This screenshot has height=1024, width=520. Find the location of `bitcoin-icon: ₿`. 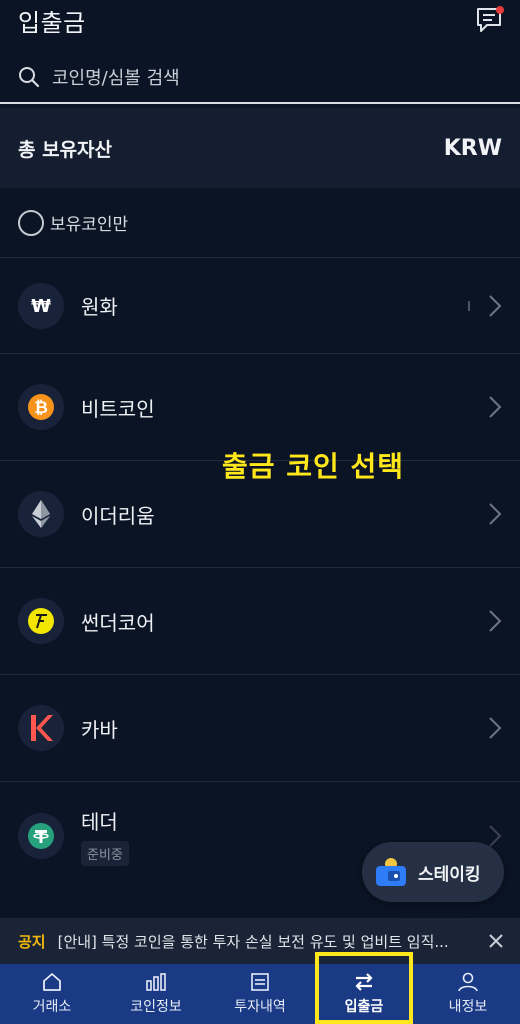

bitcoin-icon: ₿ is located at coordinates (41, 407).